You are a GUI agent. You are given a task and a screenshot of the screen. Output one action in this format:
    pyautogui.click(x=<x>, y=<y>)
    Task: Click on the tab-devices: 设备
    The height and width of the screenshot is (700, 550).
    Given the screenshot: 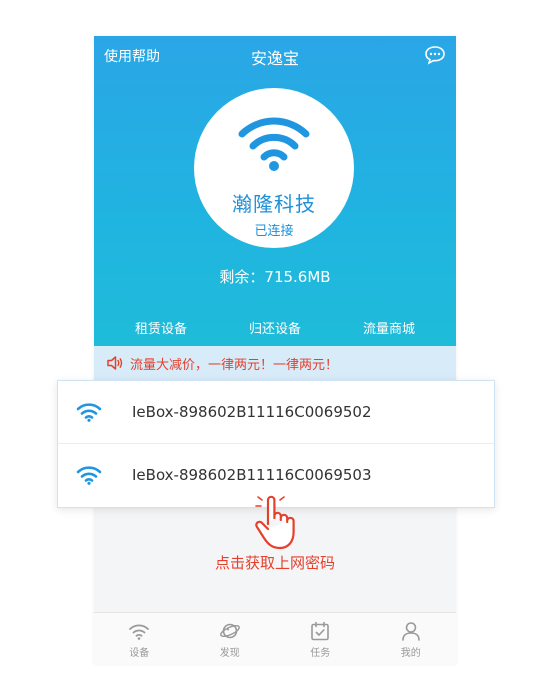 What is the action you would take?
    pyautogui.click(x=139, y=639)
    